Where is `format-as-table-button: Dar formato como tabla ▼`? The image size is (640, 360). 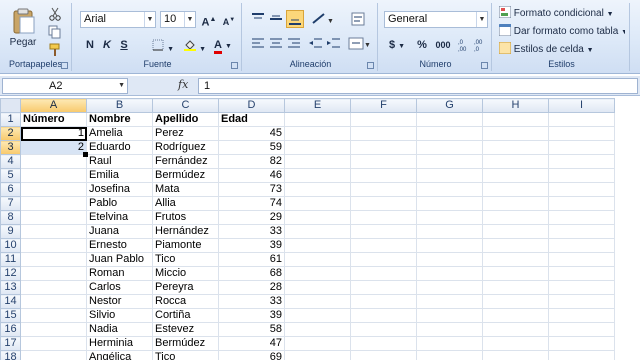
format-as-table-button: Dar formato como tabla ▼ is located at coordinates (562, 32).